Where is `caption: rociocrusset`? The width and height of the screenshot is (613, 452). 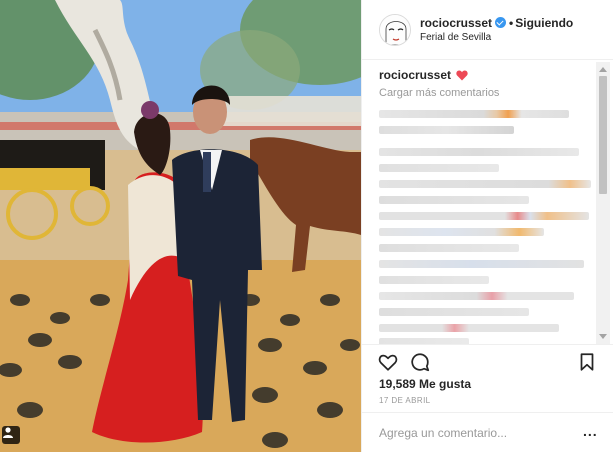
caption: rociocrusset is located at coordinates (424, 76).